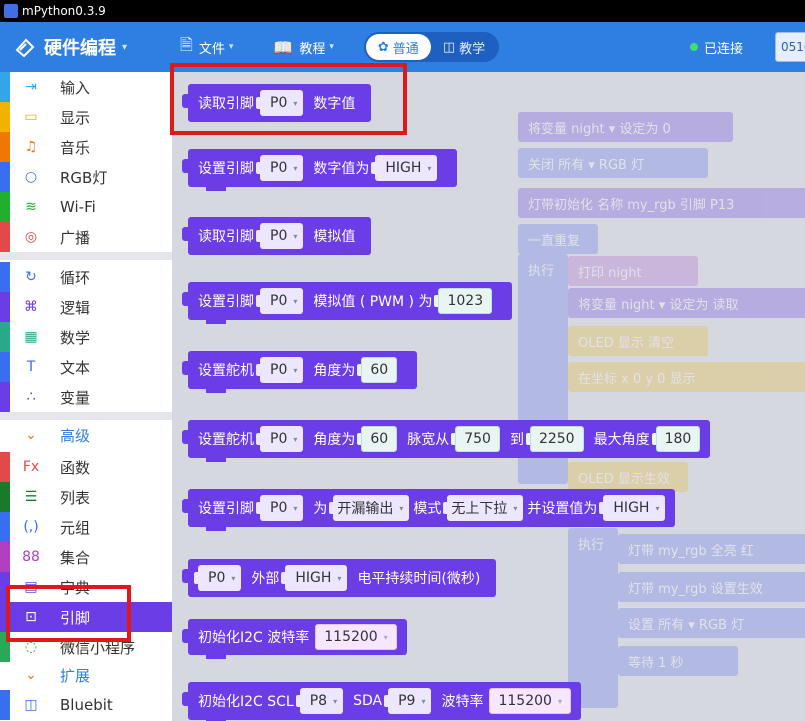 This screenshot has width=805, height=721. What do you see at coordinates (516, 440) in the screenshot?
I see `block-text: 到` at bounding box center [516, 440].